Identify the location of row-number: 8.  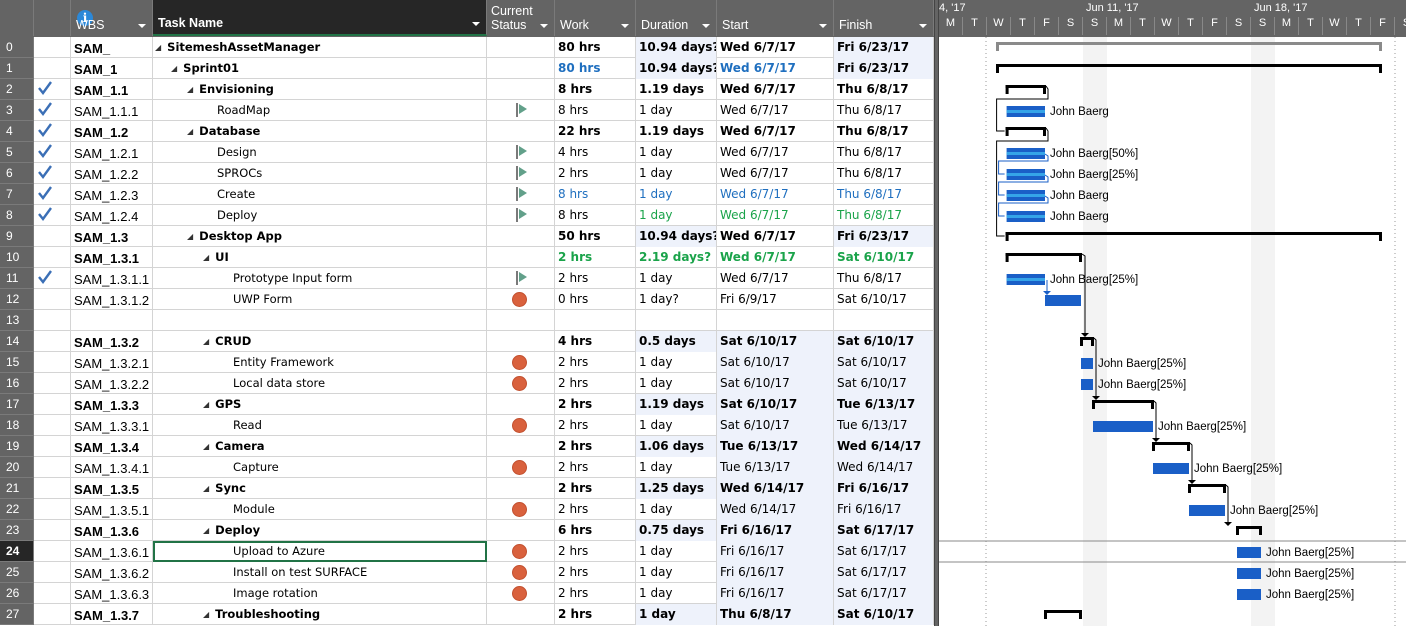
(17, 215).